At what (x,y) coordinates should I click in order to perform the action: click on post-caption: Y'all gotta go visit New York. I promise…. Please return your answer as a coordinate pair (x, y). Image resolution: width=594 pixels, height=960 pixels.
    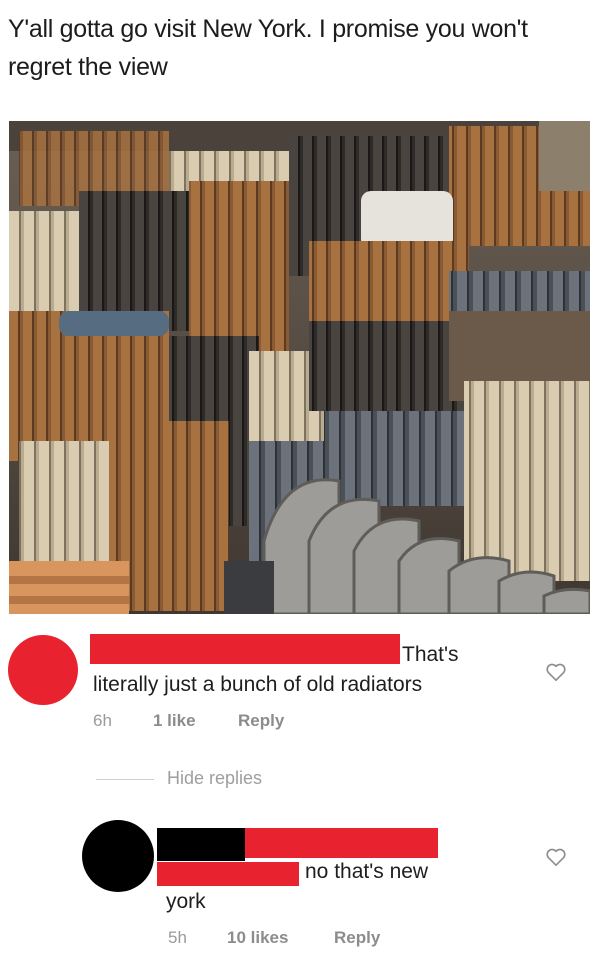
    Looking at the image, I should click on (268, 48).